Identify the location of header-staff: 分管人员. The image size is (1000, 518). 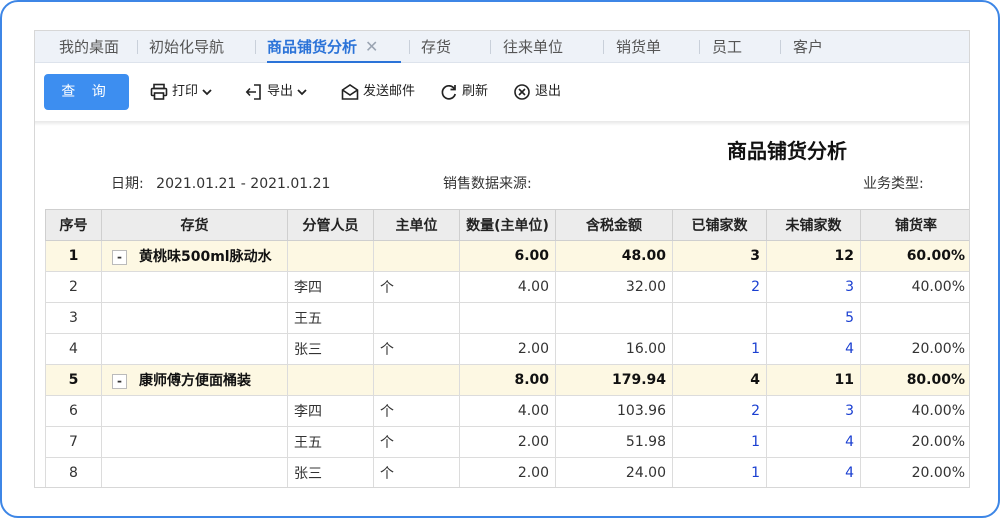
(330, 225).